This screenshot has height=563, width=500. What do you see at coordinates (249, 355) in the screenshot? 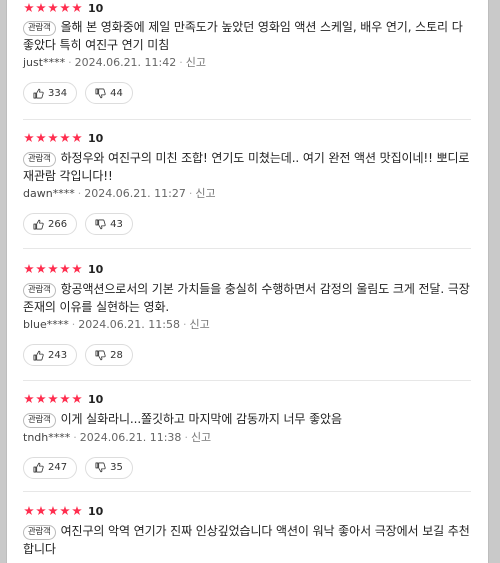
I see `vote-actions: 243 28` at bounding box center [249, 355].